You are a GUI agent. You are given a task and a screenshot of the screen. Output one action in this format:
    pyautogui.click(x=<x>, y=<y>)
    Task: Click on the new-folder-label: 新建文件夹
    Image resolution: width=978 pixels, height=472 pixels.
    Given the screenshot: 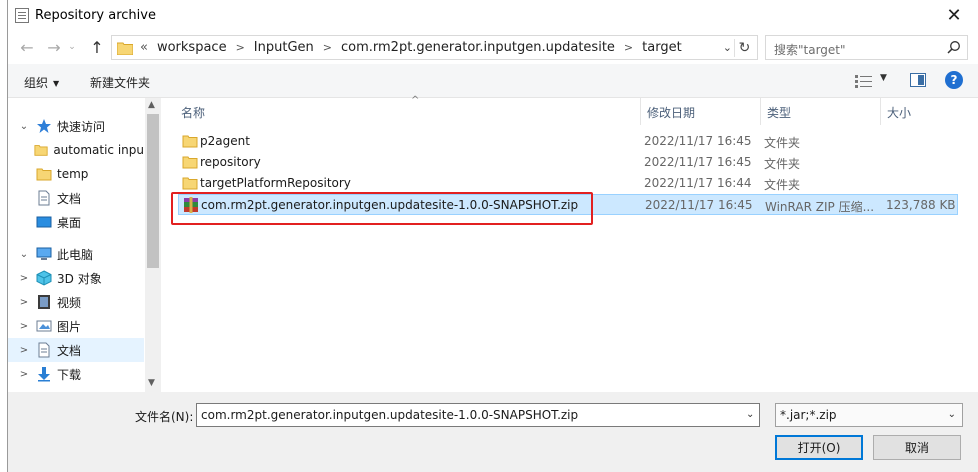 What is the action you would take?
    pyautogui.click(x=120, y=83)
    